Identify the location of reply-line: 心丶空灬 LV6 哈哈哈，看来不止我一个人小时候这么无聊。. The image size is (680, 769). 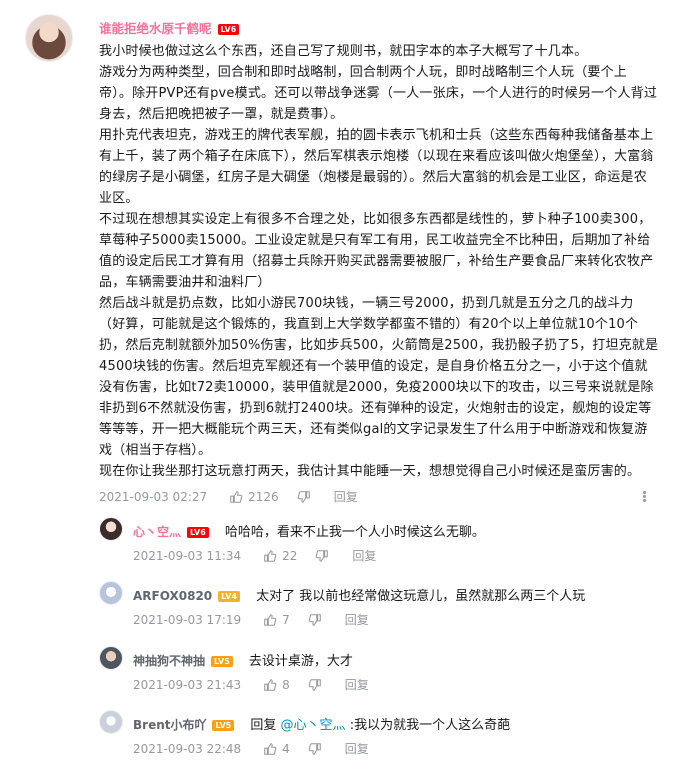
(309, 530).